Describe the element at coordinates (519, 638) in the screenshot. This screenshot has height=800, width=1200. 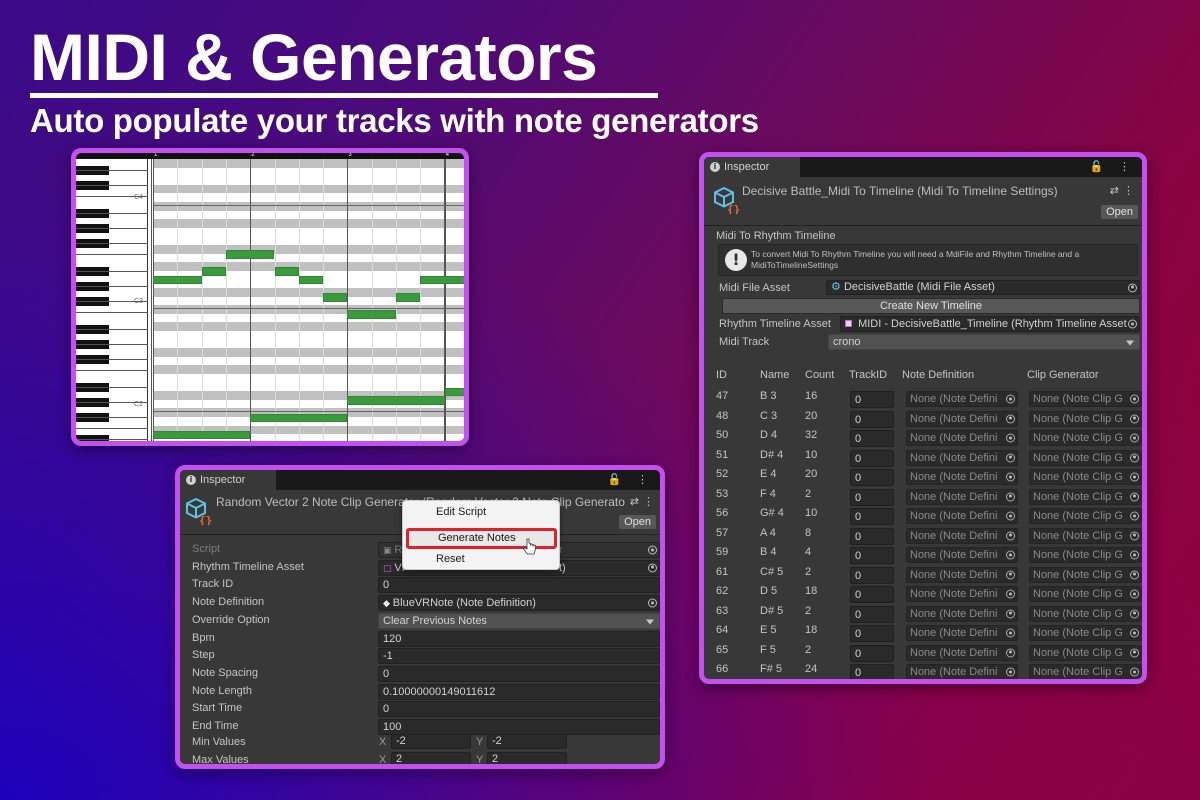
I see `bpm-input: 120` at that location.